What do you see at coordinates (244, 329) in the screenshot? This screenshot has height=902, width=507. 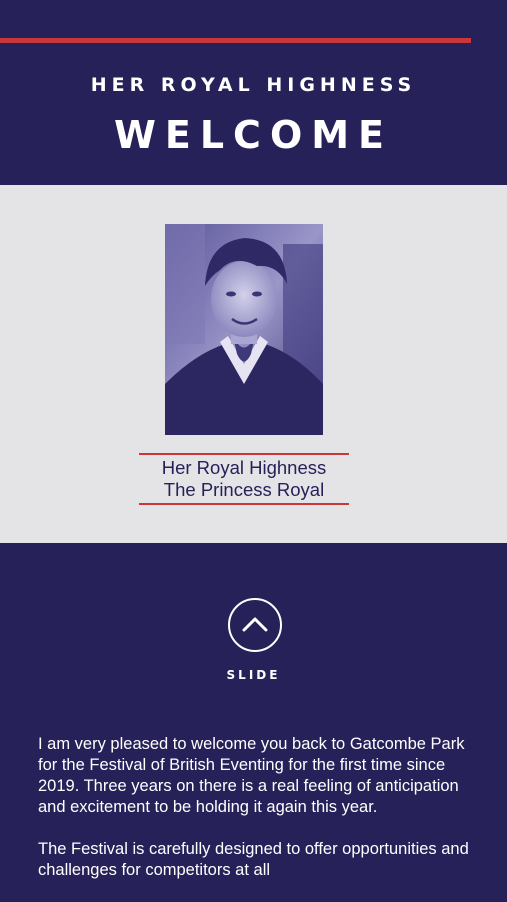 I see `portrait-photo` at bounding box center [244, 329].